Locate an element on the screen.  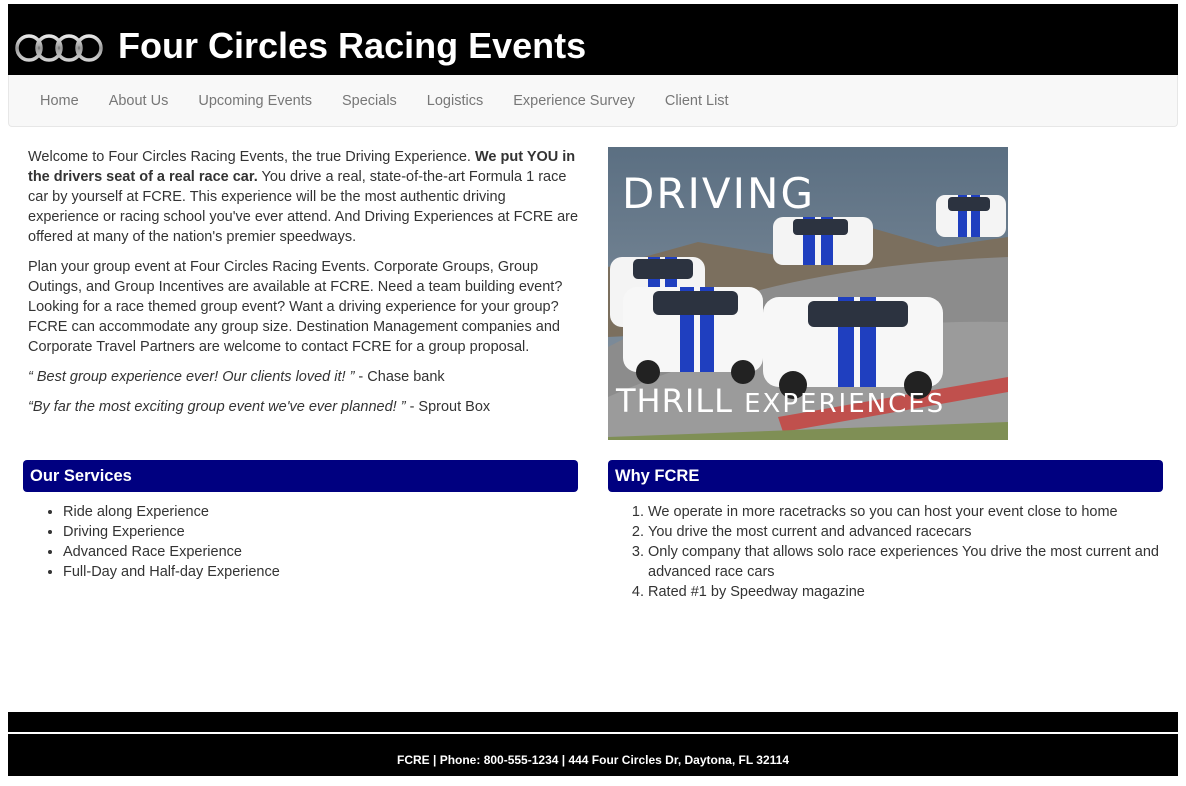
nav-item-upcoming-events: Upcoming Events is located at coordinates (255, 101).